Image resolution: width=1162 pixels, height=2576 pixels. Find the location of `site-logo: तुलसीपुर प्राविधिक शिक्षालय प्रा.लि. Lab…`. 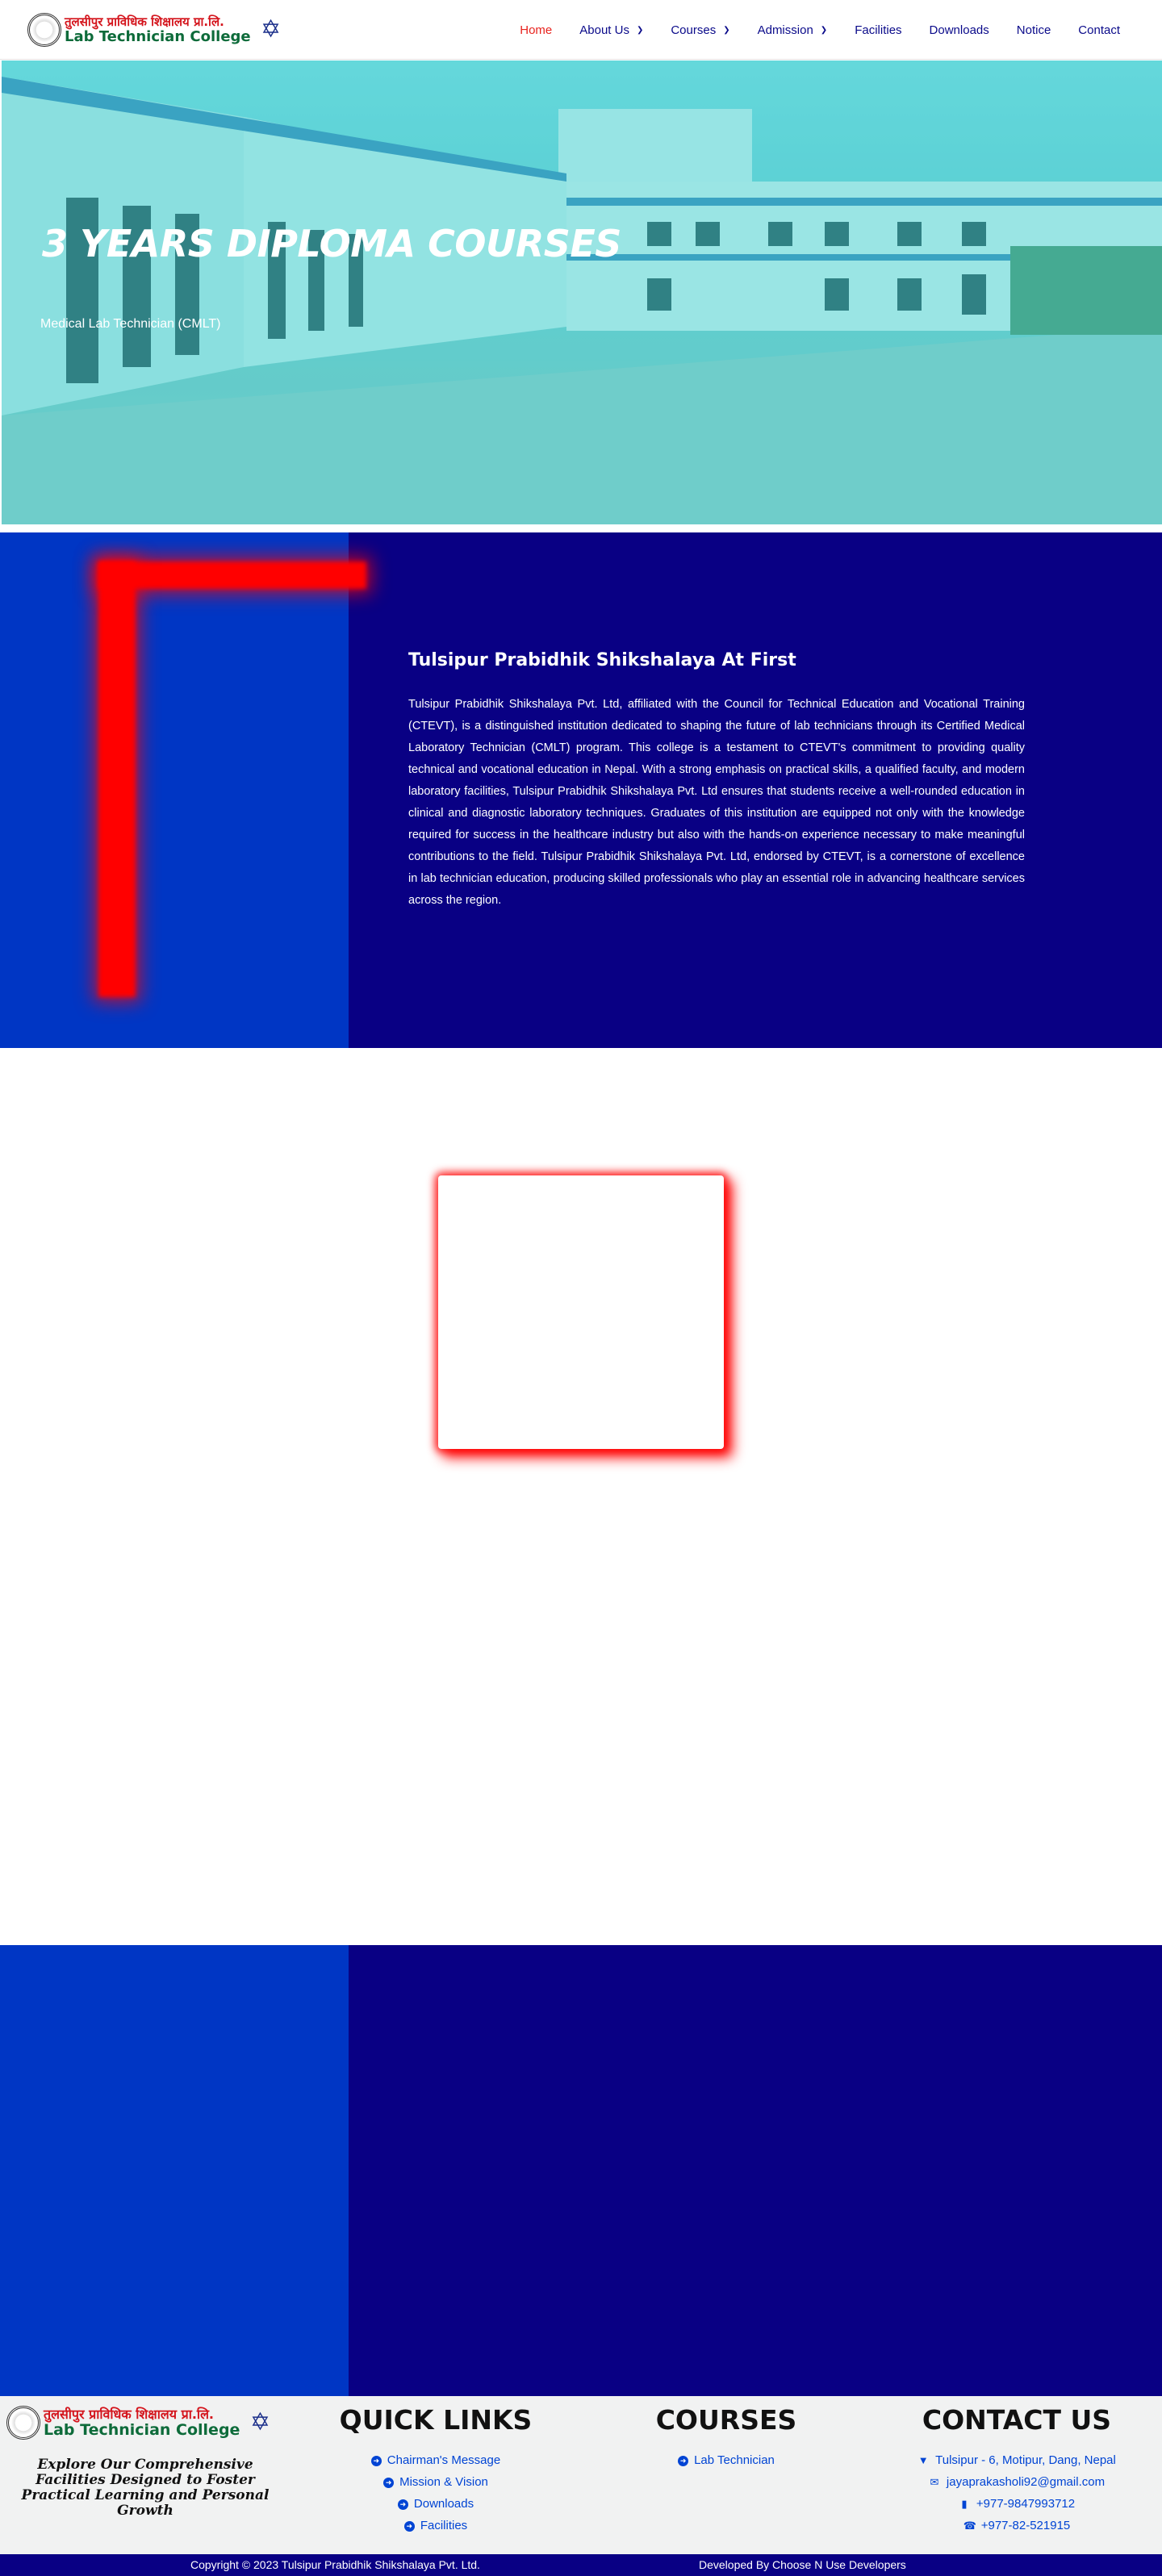

site-logo: तुलसीपुर प्राविधिक शिक्षालय प्रा.लि. Lab… is located at coordinates (154, 29).